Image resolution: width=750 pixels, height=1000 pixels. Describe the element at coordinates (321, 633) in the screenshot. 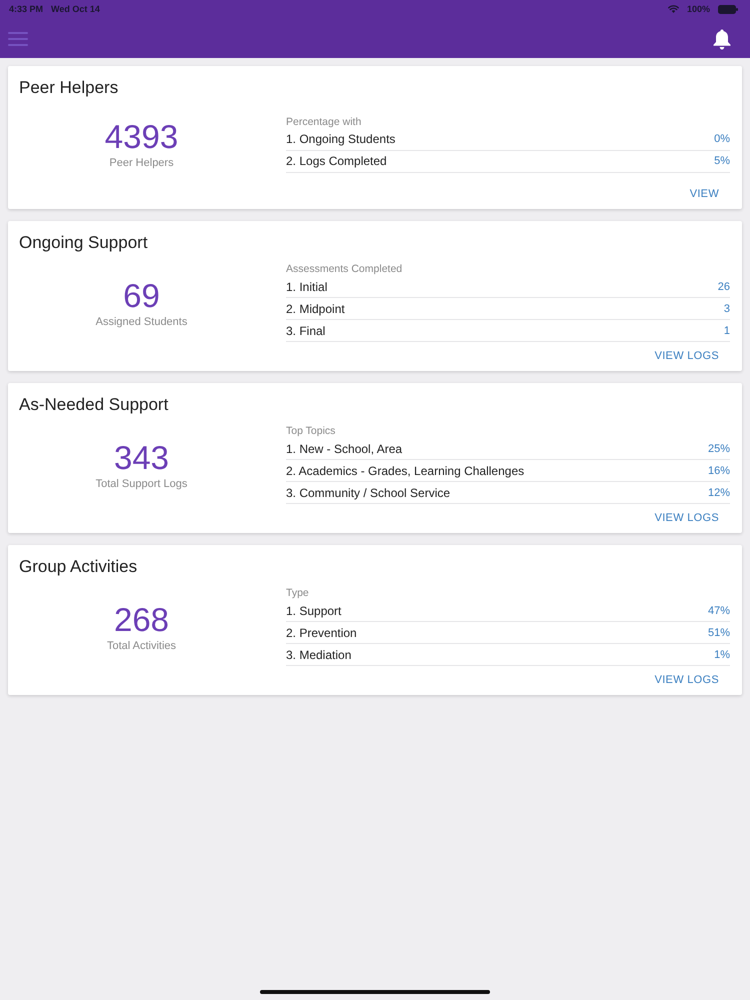

I see `row-label: 2. Prevention` at that location.